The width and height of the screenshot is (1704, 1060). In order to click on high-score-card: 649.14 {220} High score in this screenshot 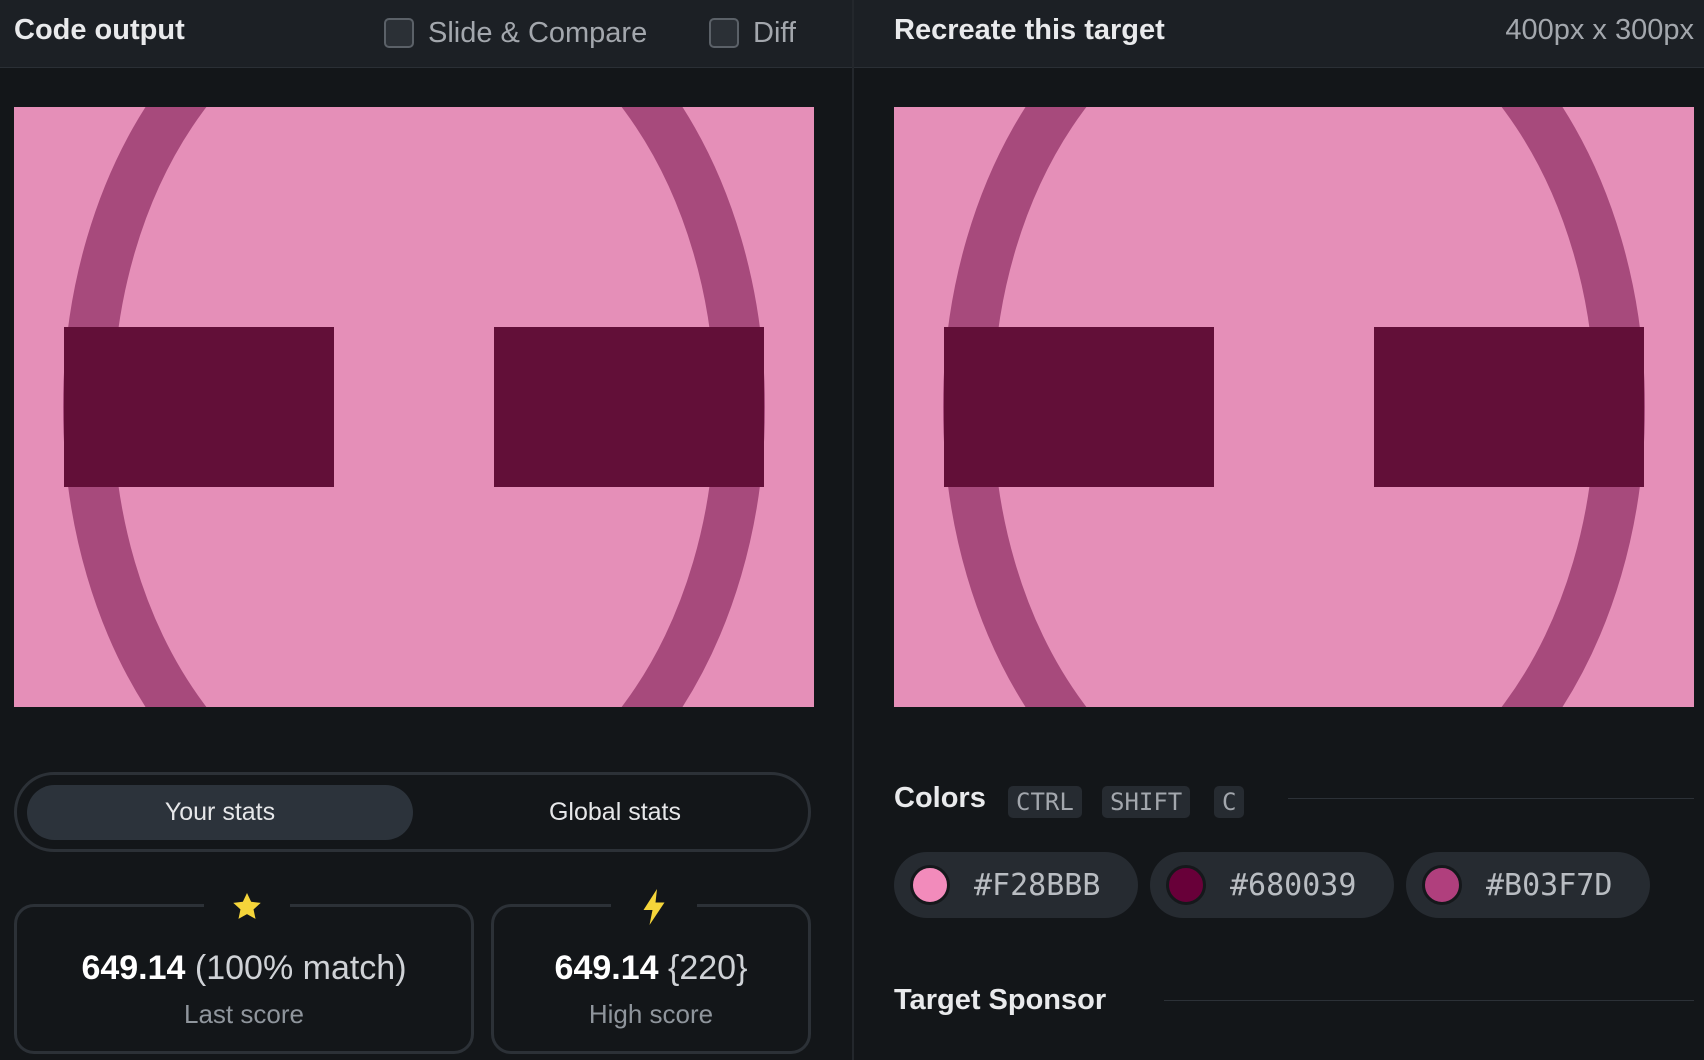, I will do `click(651, 970)`.